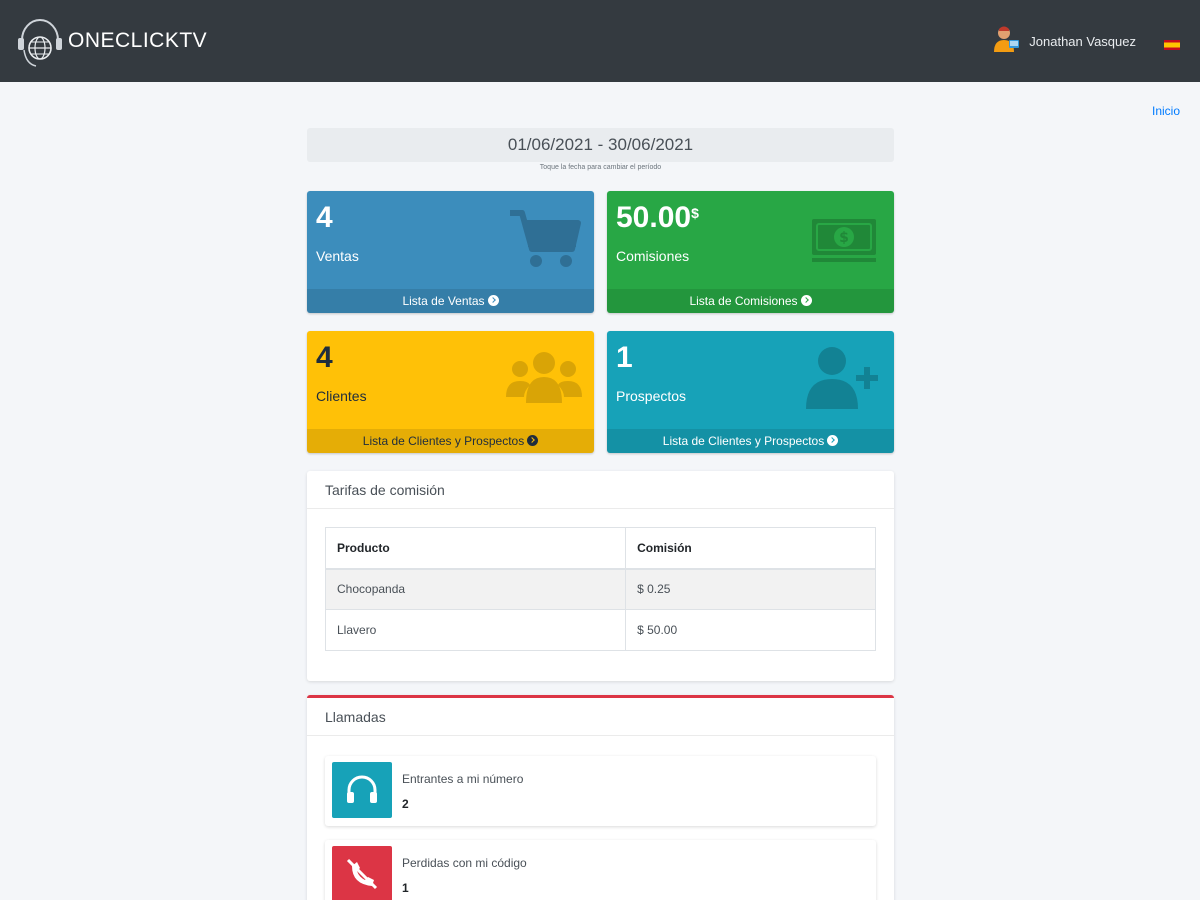  What do you see at coordinates (750, 630) in the screenshot?
I see `cell-comision: $ 50.00` at bounding box center [750, 630].